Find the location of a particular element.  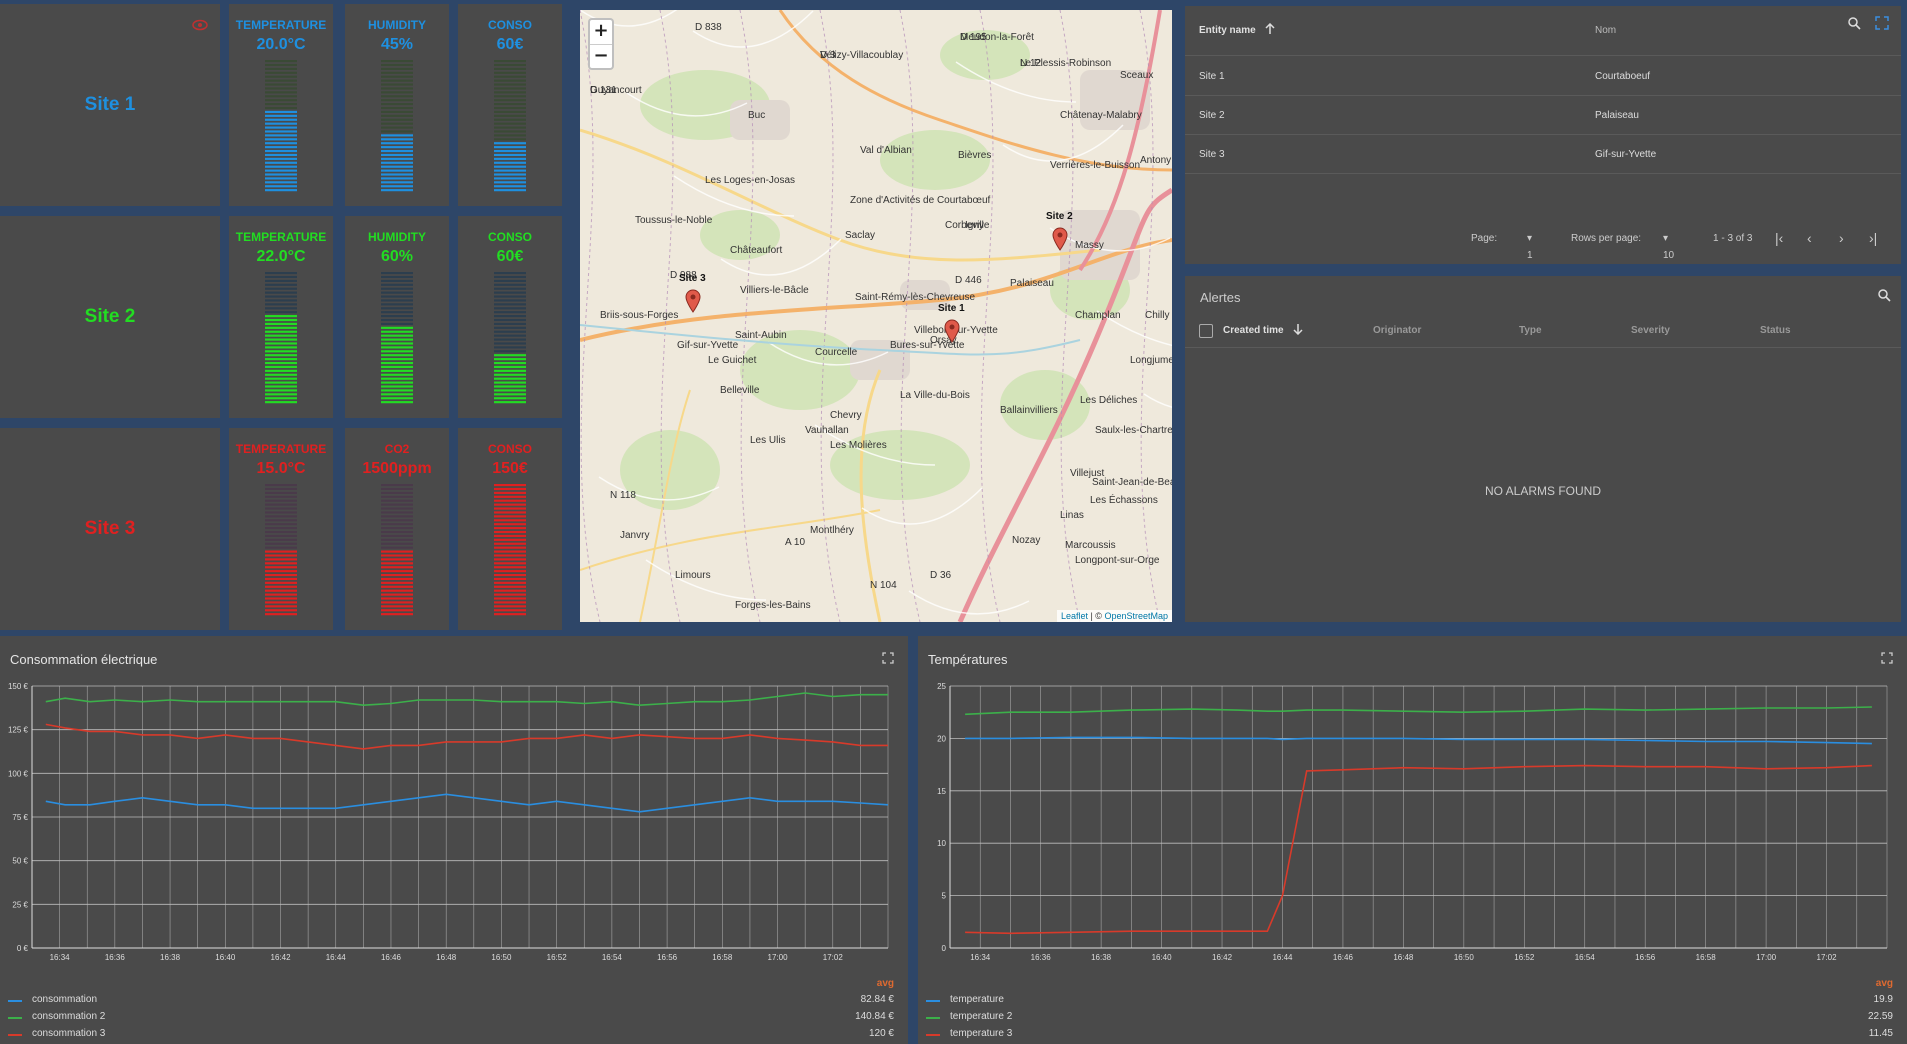

table-row: Site 3 Gif-sur-Yvette is located at coordinates (1543, 155).